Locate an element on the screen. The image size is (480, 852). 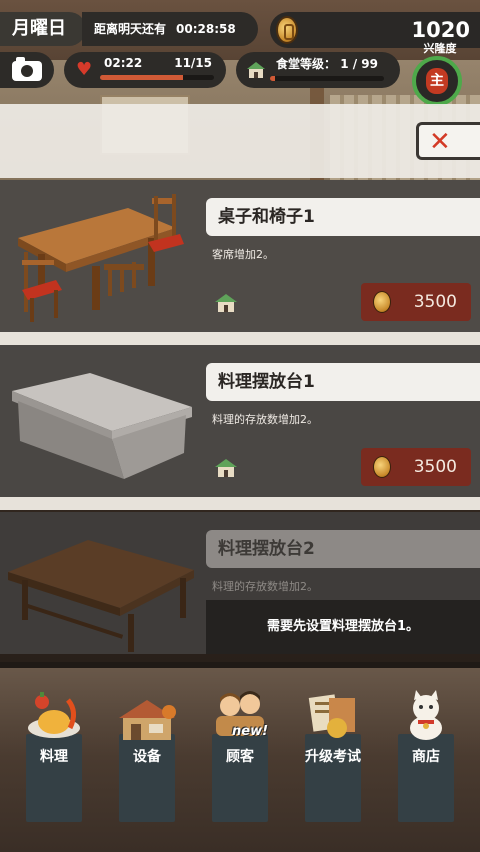
nav-cooking: 料理 is located at coordinates (54, 755).